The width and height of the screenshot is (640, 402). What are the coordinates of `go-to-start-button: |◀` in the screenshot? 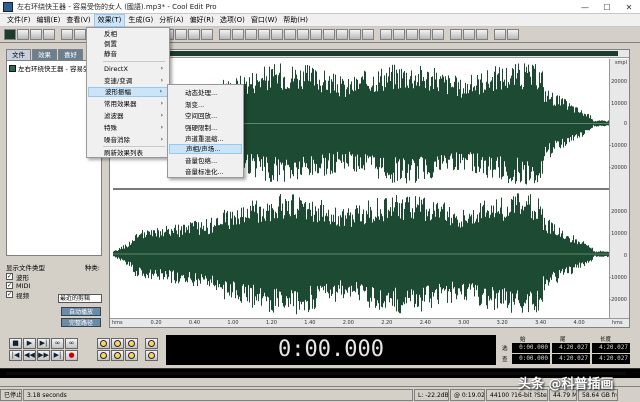 It's located at (15, 355).